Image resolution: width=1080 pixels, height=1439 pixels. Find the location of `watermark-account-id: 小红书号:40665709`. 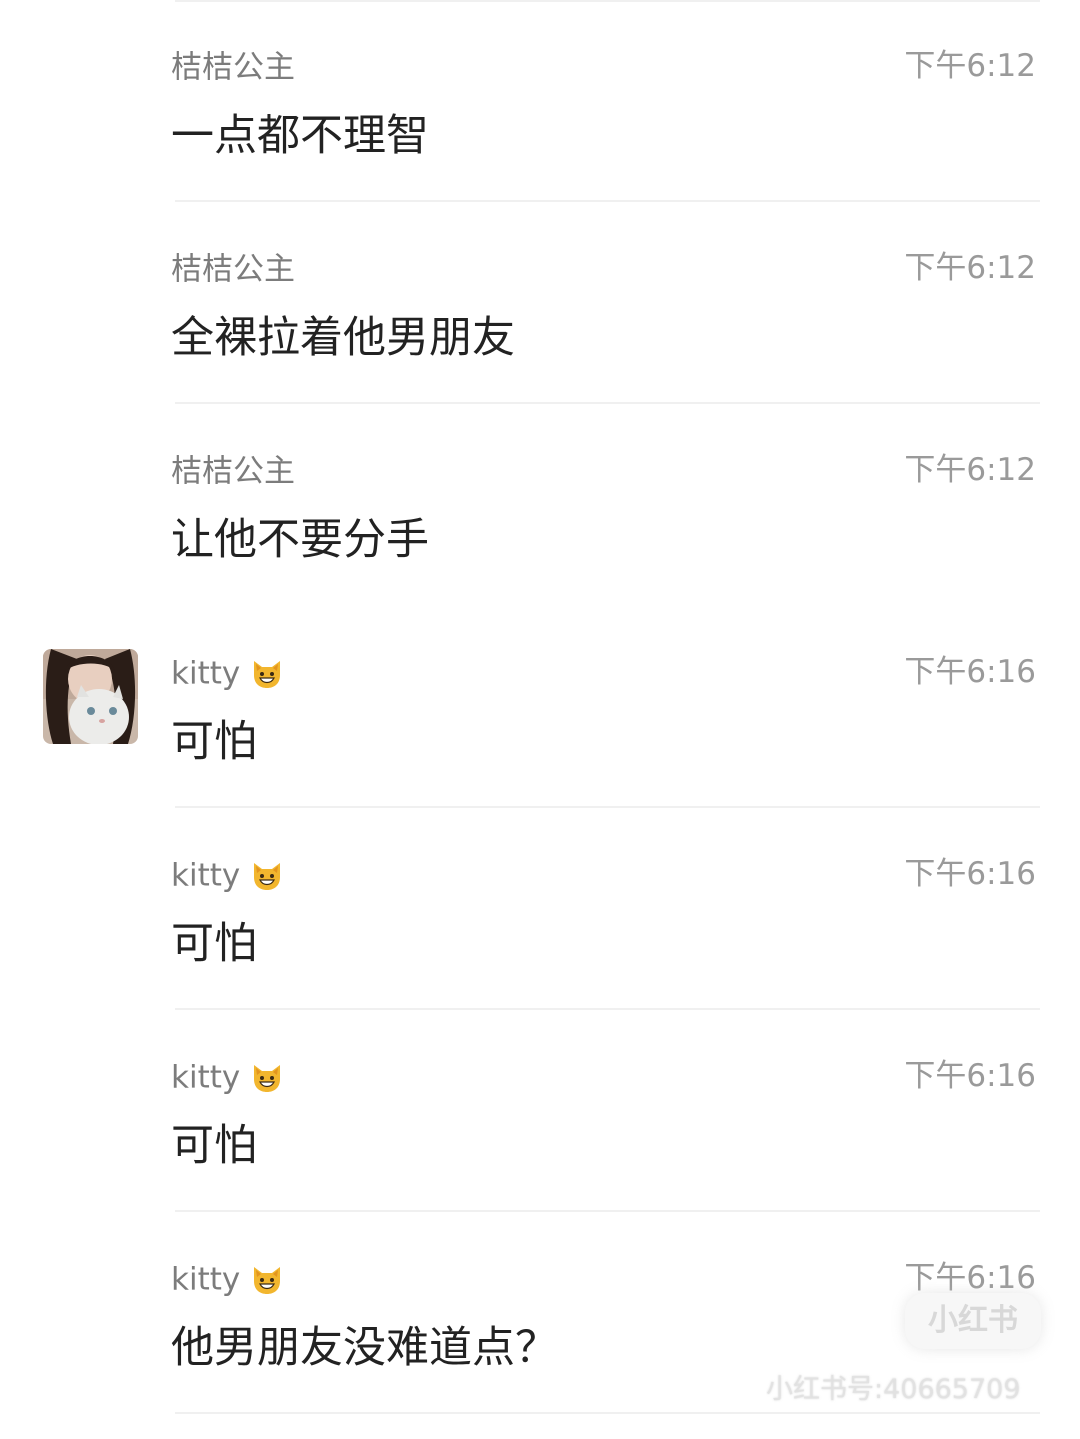

watermark-account-id: 小红书号:40665709 is located at coordinates (893, 1389).